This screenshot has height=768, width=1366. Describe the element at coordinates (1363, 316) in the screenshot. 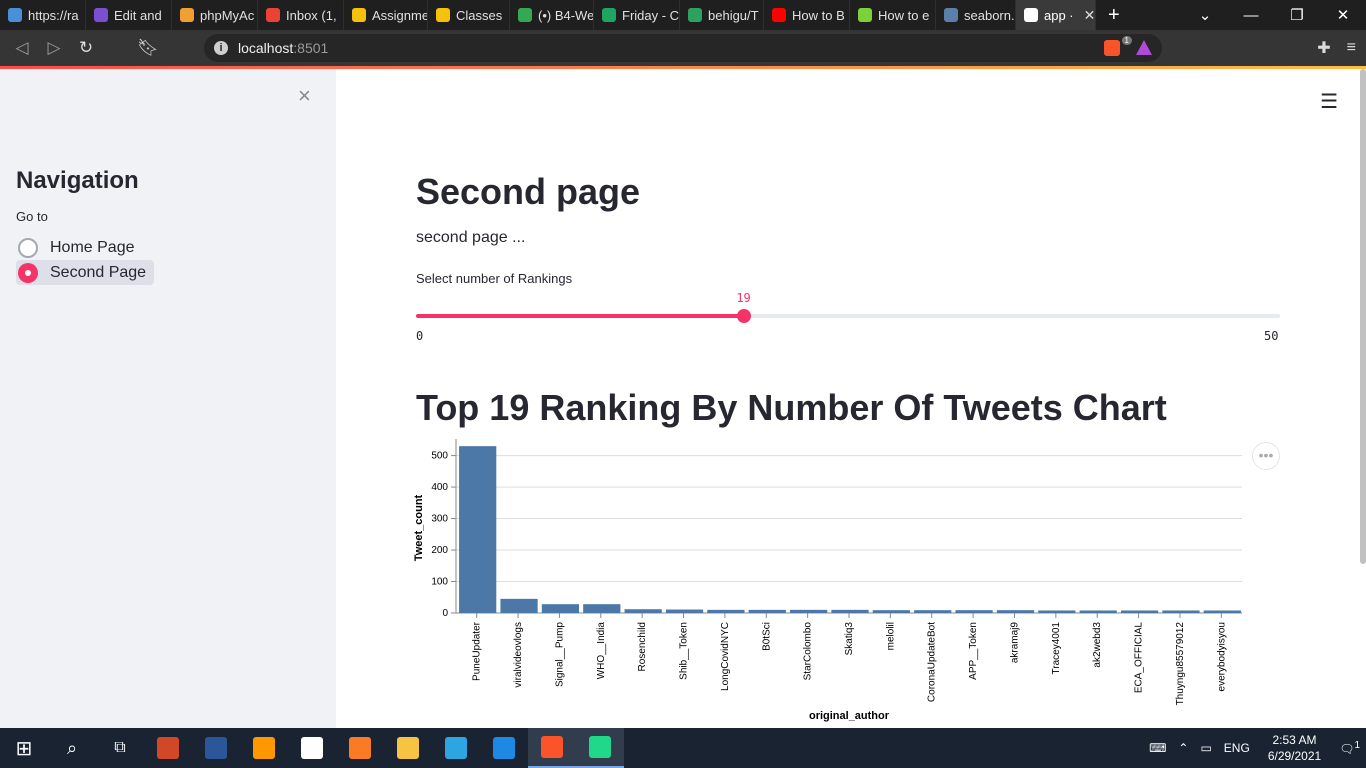

I see `page-scrollbar` at that location.